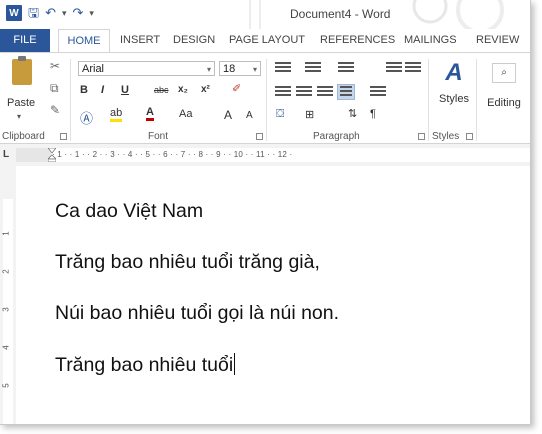 Image resolution: width=542 pixels, height=434 pixels. I want to click on line-spacing-icon, so click(378, 92).